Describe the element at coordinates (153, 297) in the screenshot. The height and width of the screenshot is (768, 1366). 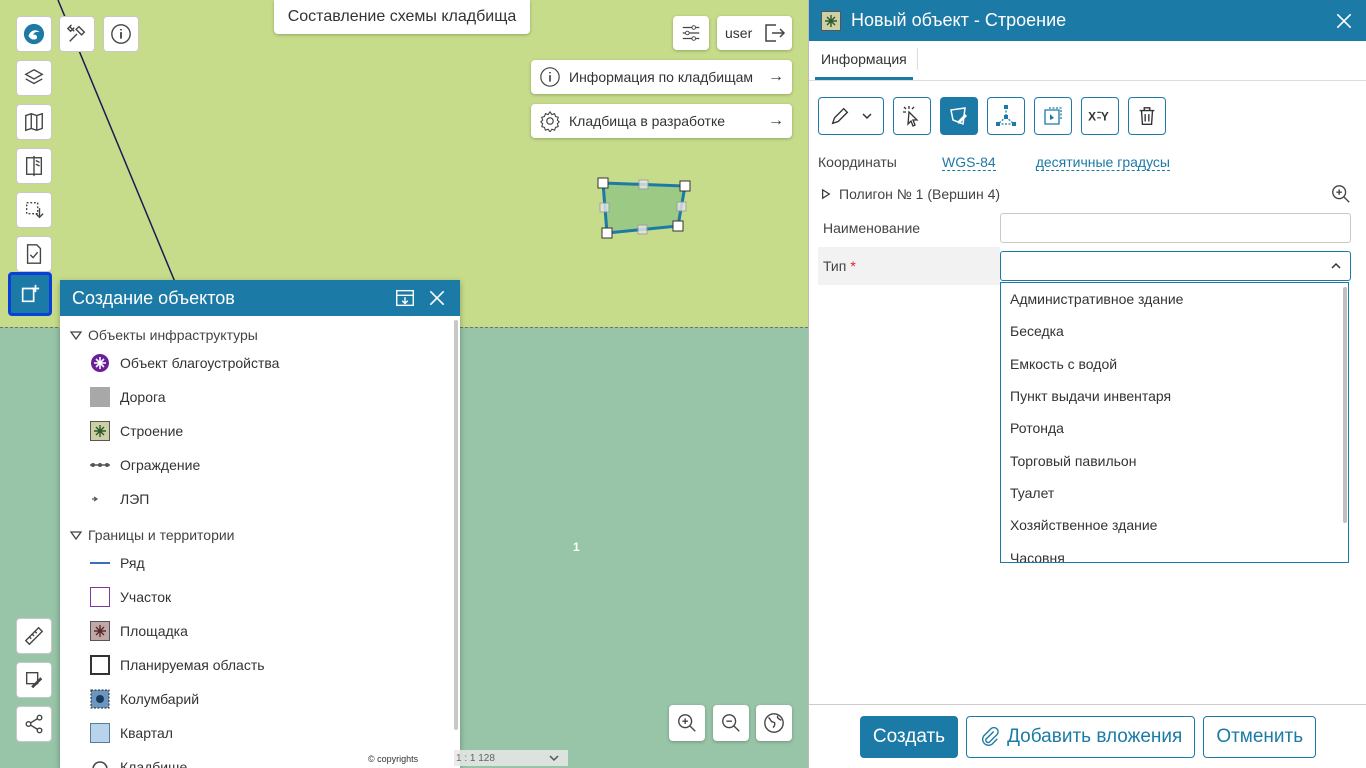
I see `create-panel-title: Создание объектов` at that location.